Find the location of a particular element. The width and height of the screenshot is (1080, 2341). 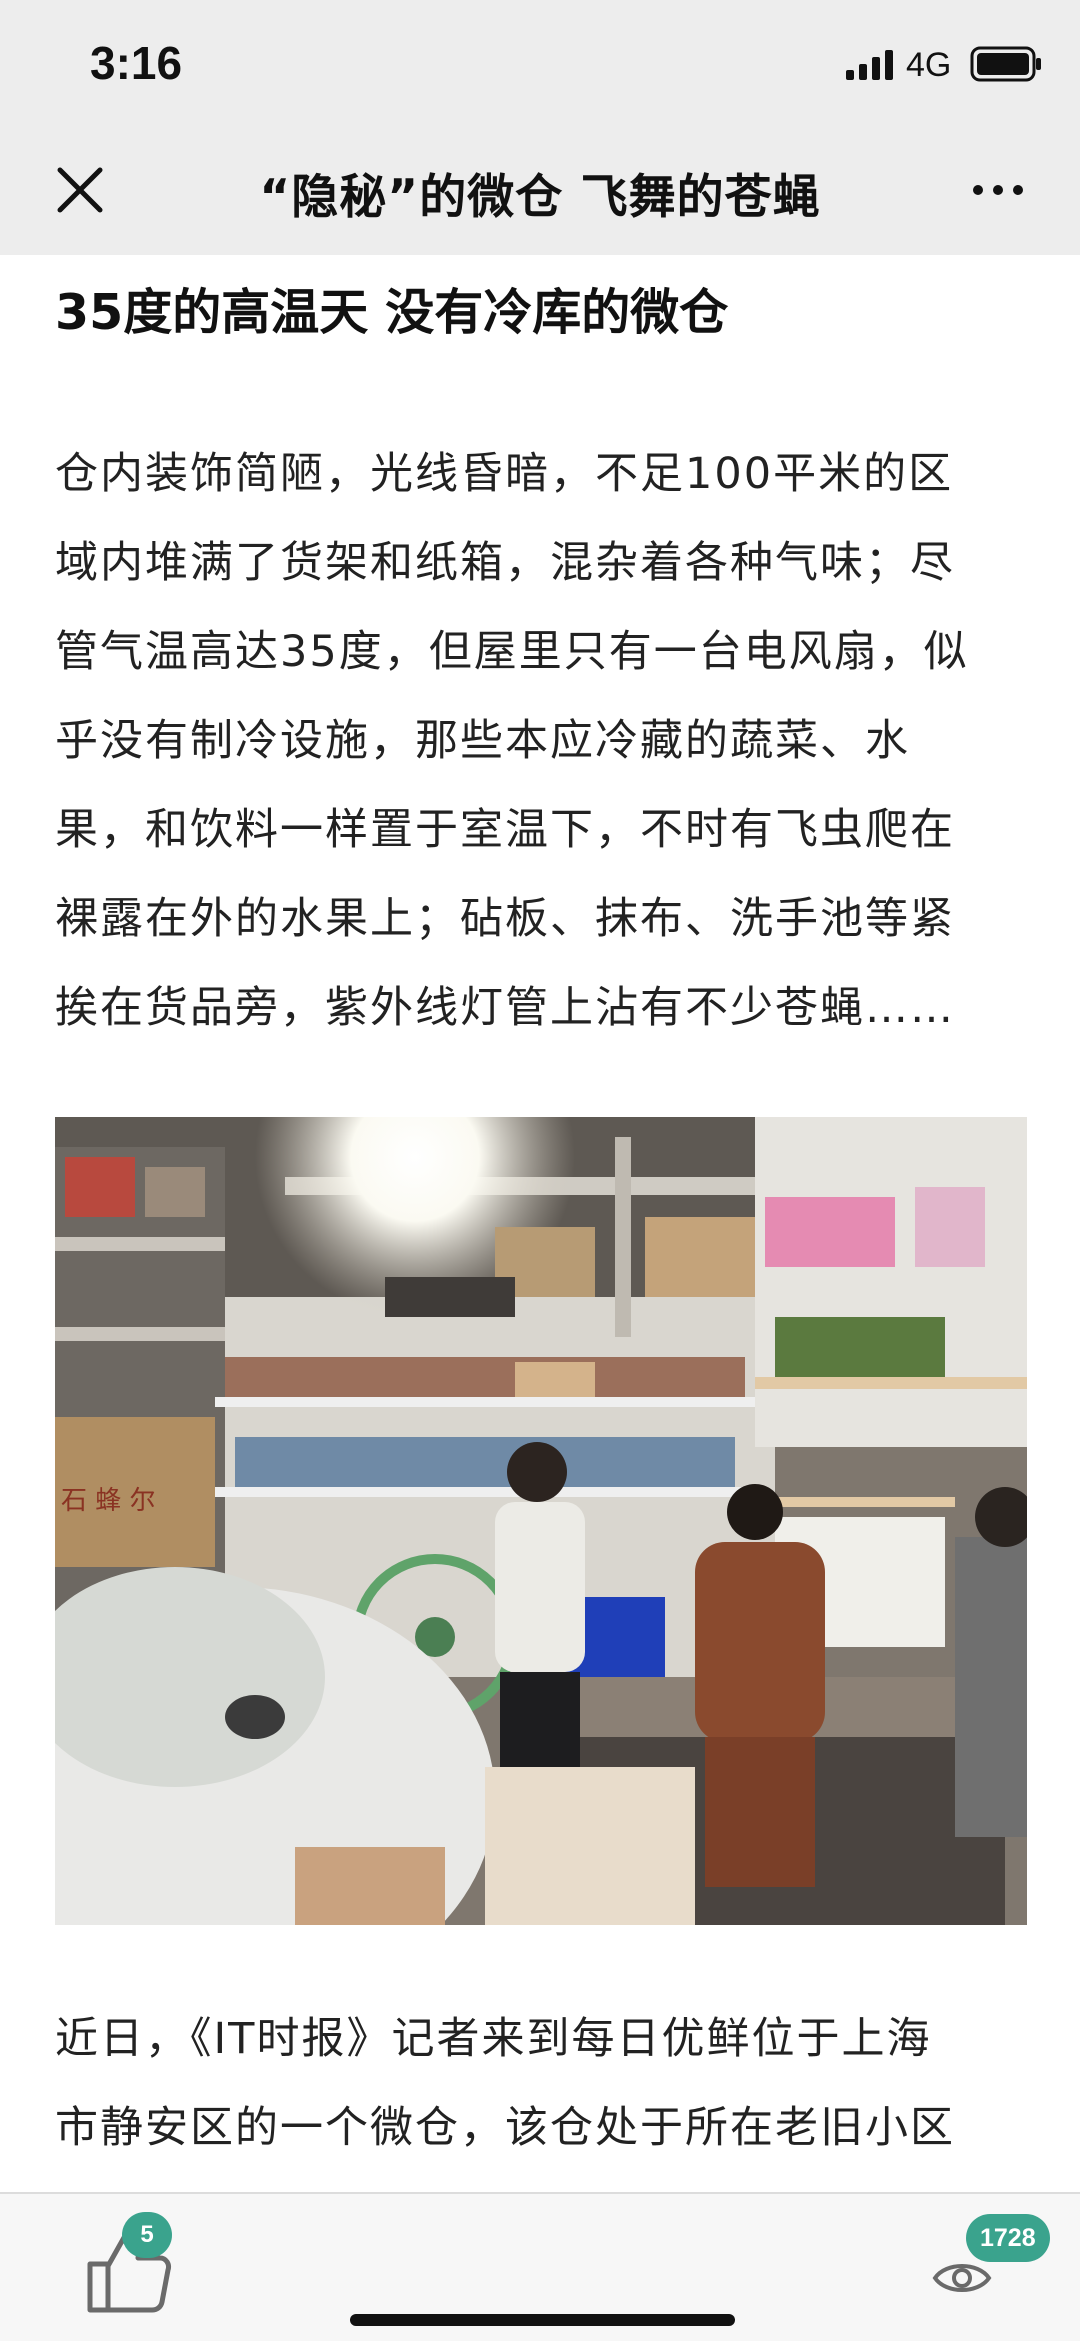

page-title: “隐秘”的微仓 飞舞的苍蝇 is located at coordinates (540, 197).